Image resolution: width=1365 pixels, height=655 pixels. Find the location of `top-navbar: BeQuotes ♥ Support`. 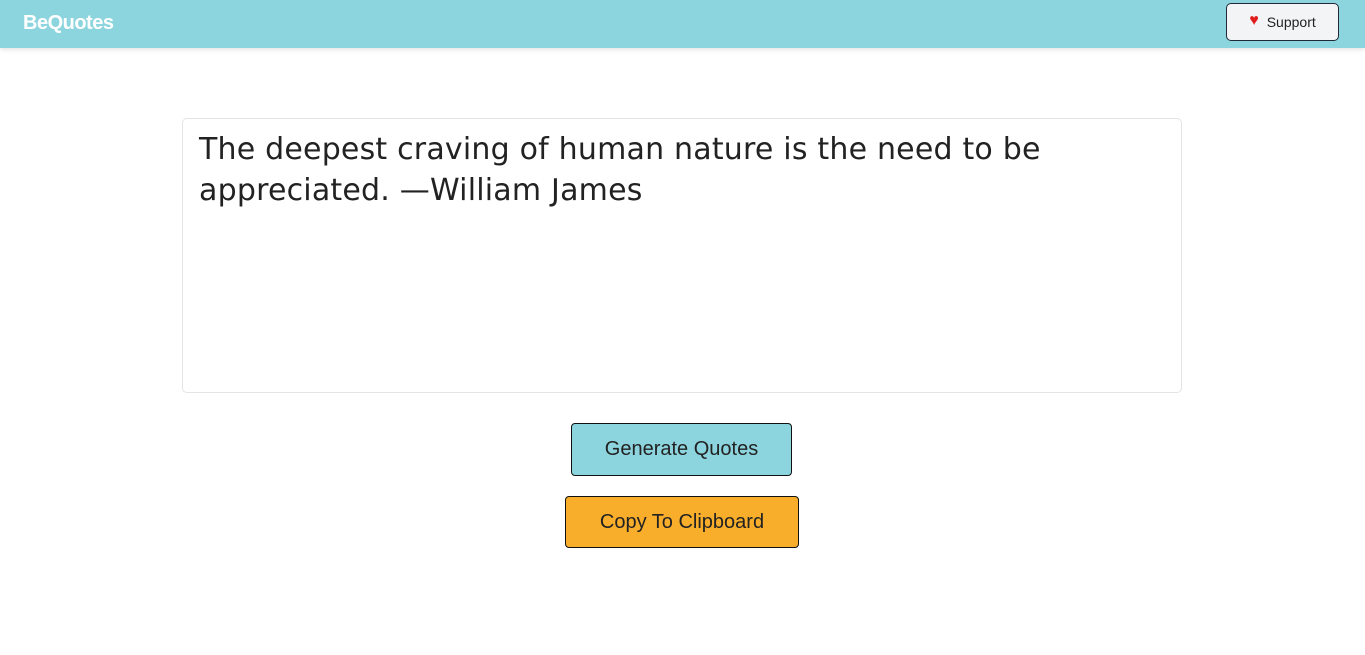

top-navbar: BeQuotes ♥ Support is located at coordinates (682, 24).